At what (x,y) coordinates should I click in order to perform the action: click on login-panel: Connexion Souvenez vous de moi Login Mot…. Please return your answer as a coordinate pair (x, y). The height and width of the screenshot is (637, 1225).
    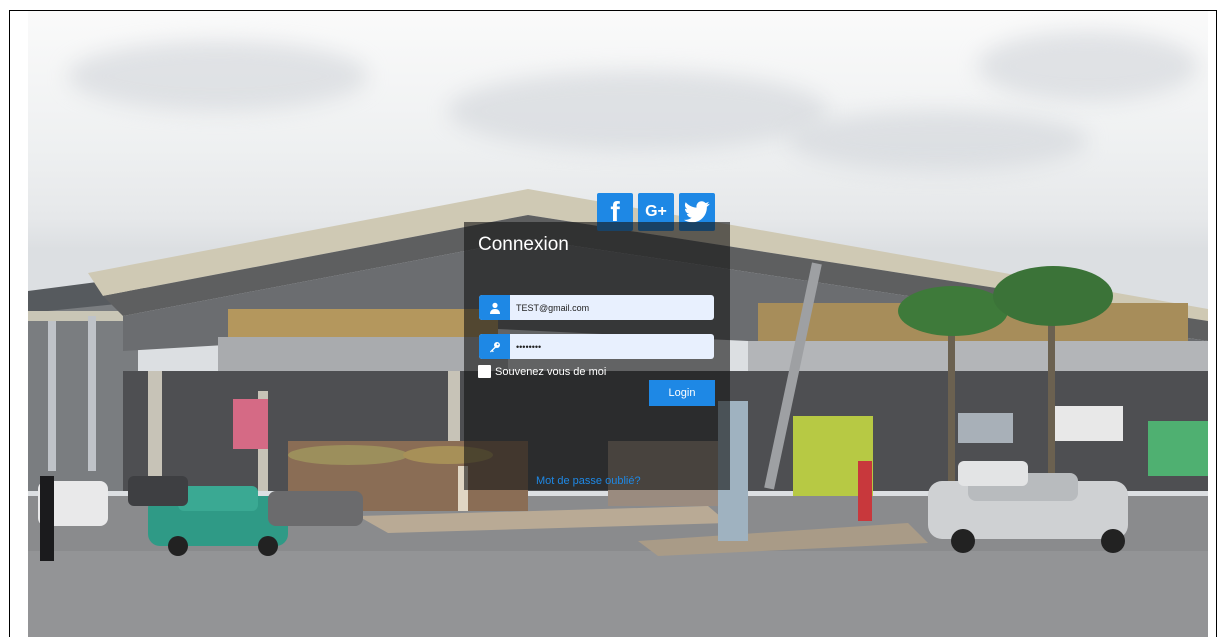
    Looking at the image, I should click on (597, 356).